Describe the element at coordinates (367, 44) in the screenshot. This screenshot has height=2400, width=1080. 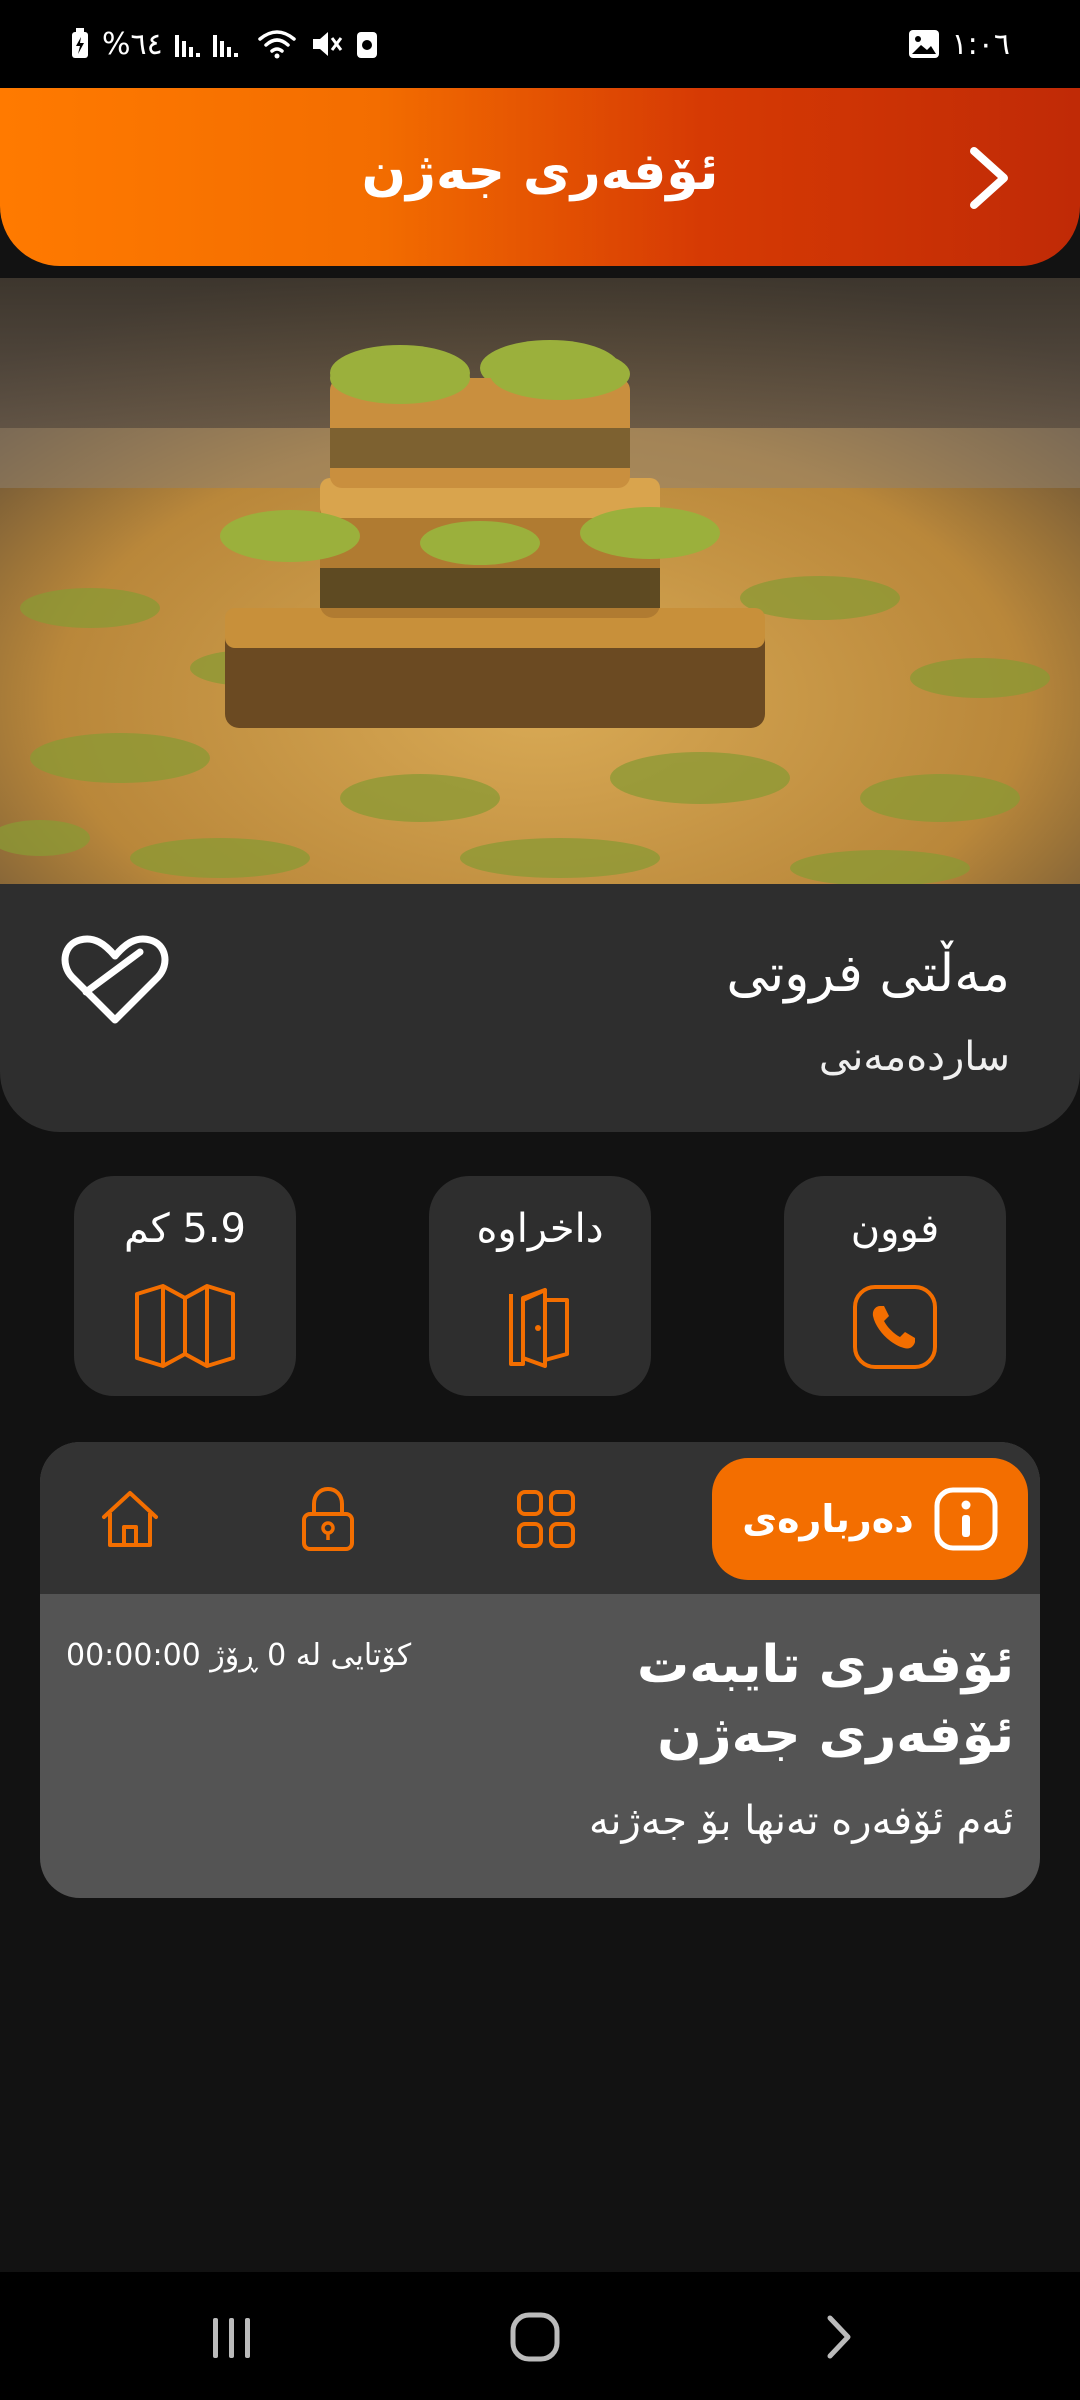
I see `security-icon` at that location.